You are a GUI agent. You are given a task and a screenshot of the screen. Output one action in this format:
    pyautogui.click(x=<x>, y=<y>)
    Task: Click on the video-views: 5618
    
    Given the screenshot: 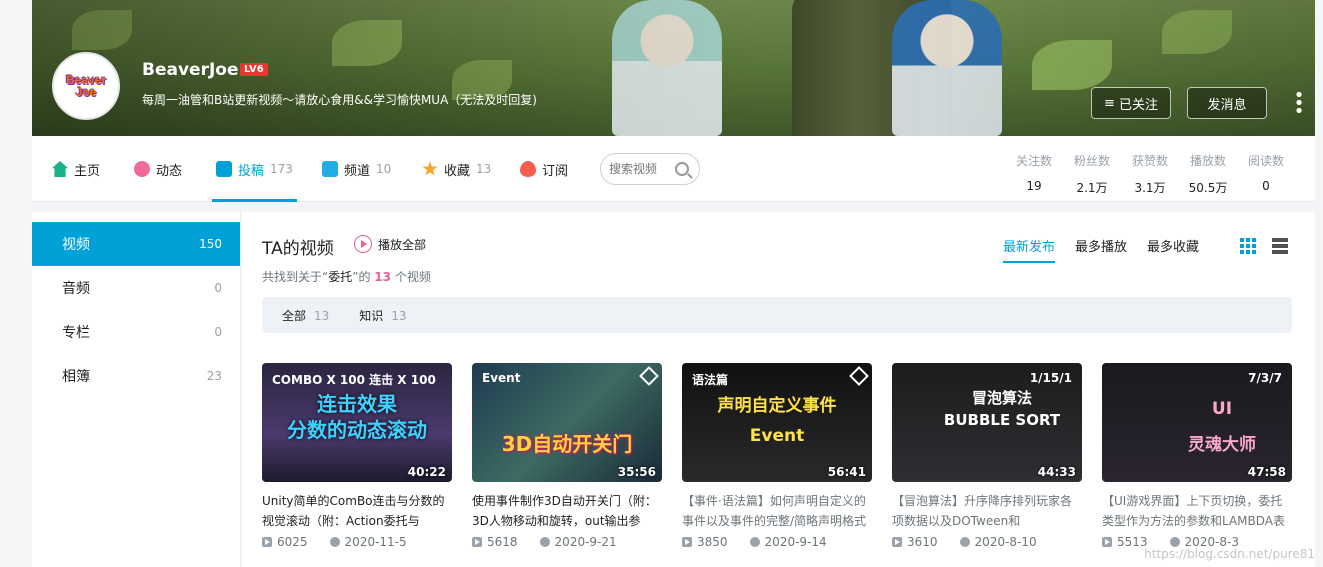 What is the action you would take?
    pyautogui.click(x=502, y=542)
    